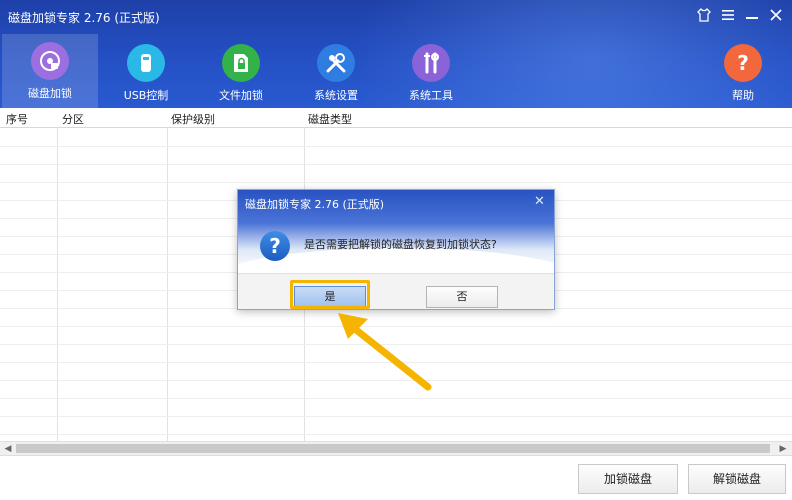  What do you see at coordinates (275, 246) in the screenshot?
I see `question-icon: ?` at bounding box center [275, 246].